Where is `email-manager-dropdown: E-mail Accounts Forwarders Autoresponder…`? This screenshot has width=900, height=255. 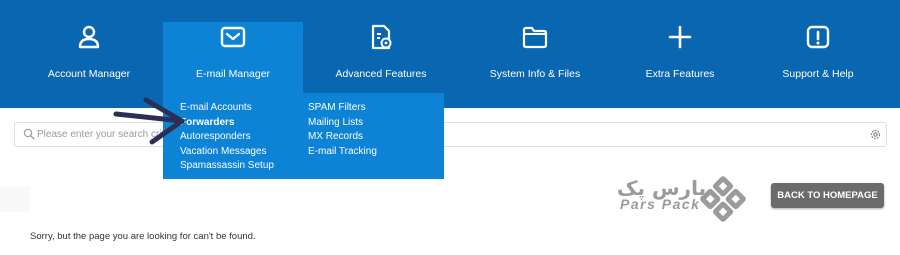
email-manager-dropdown: E-mail Accounts Forwarders Autoresponder… is located at coordinates (303, 136).